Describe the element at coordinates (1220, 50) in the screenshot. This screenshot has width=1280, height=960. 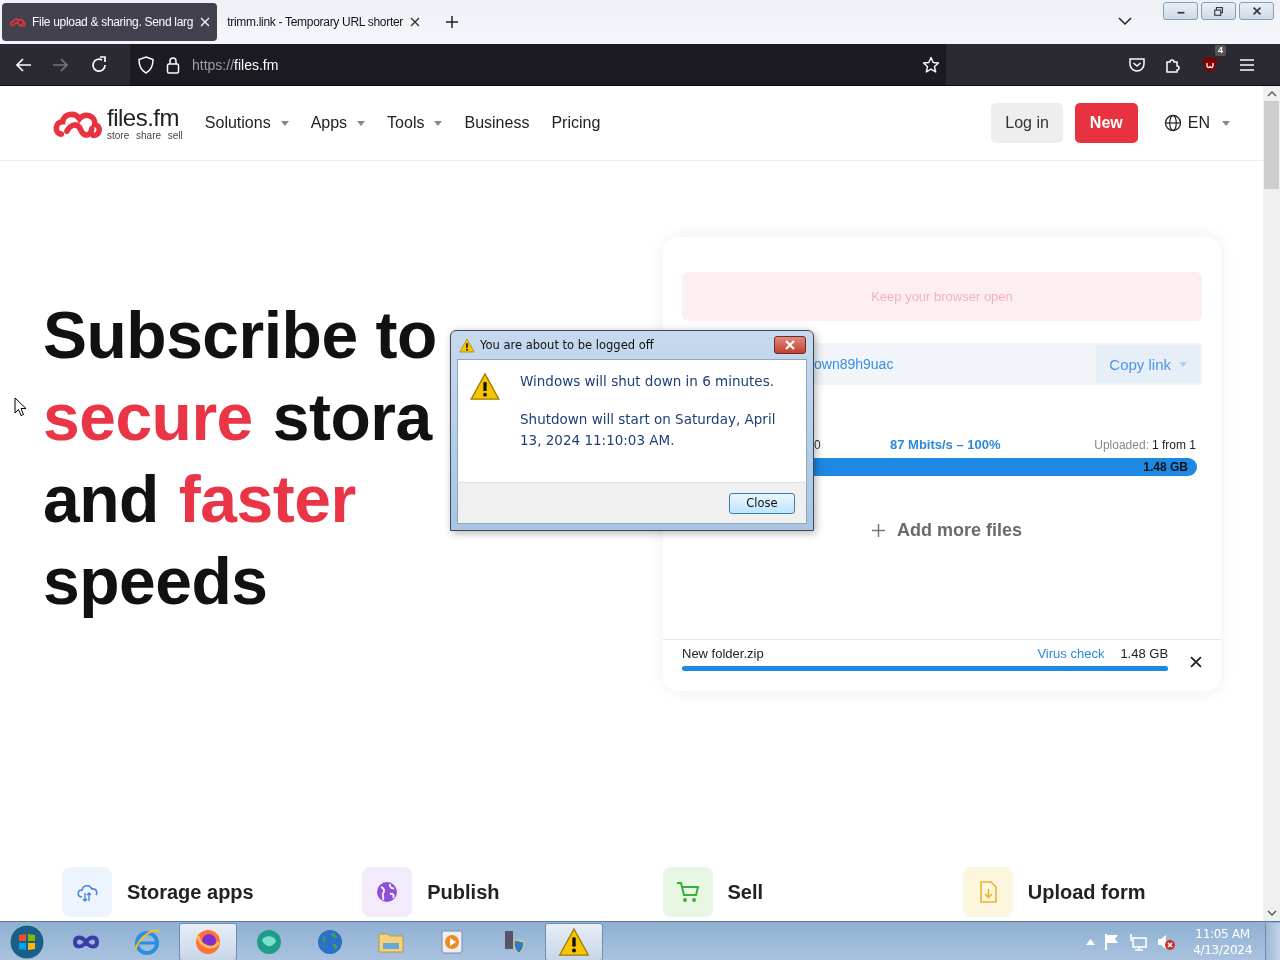
I see `notification-badge: 4` at that location.